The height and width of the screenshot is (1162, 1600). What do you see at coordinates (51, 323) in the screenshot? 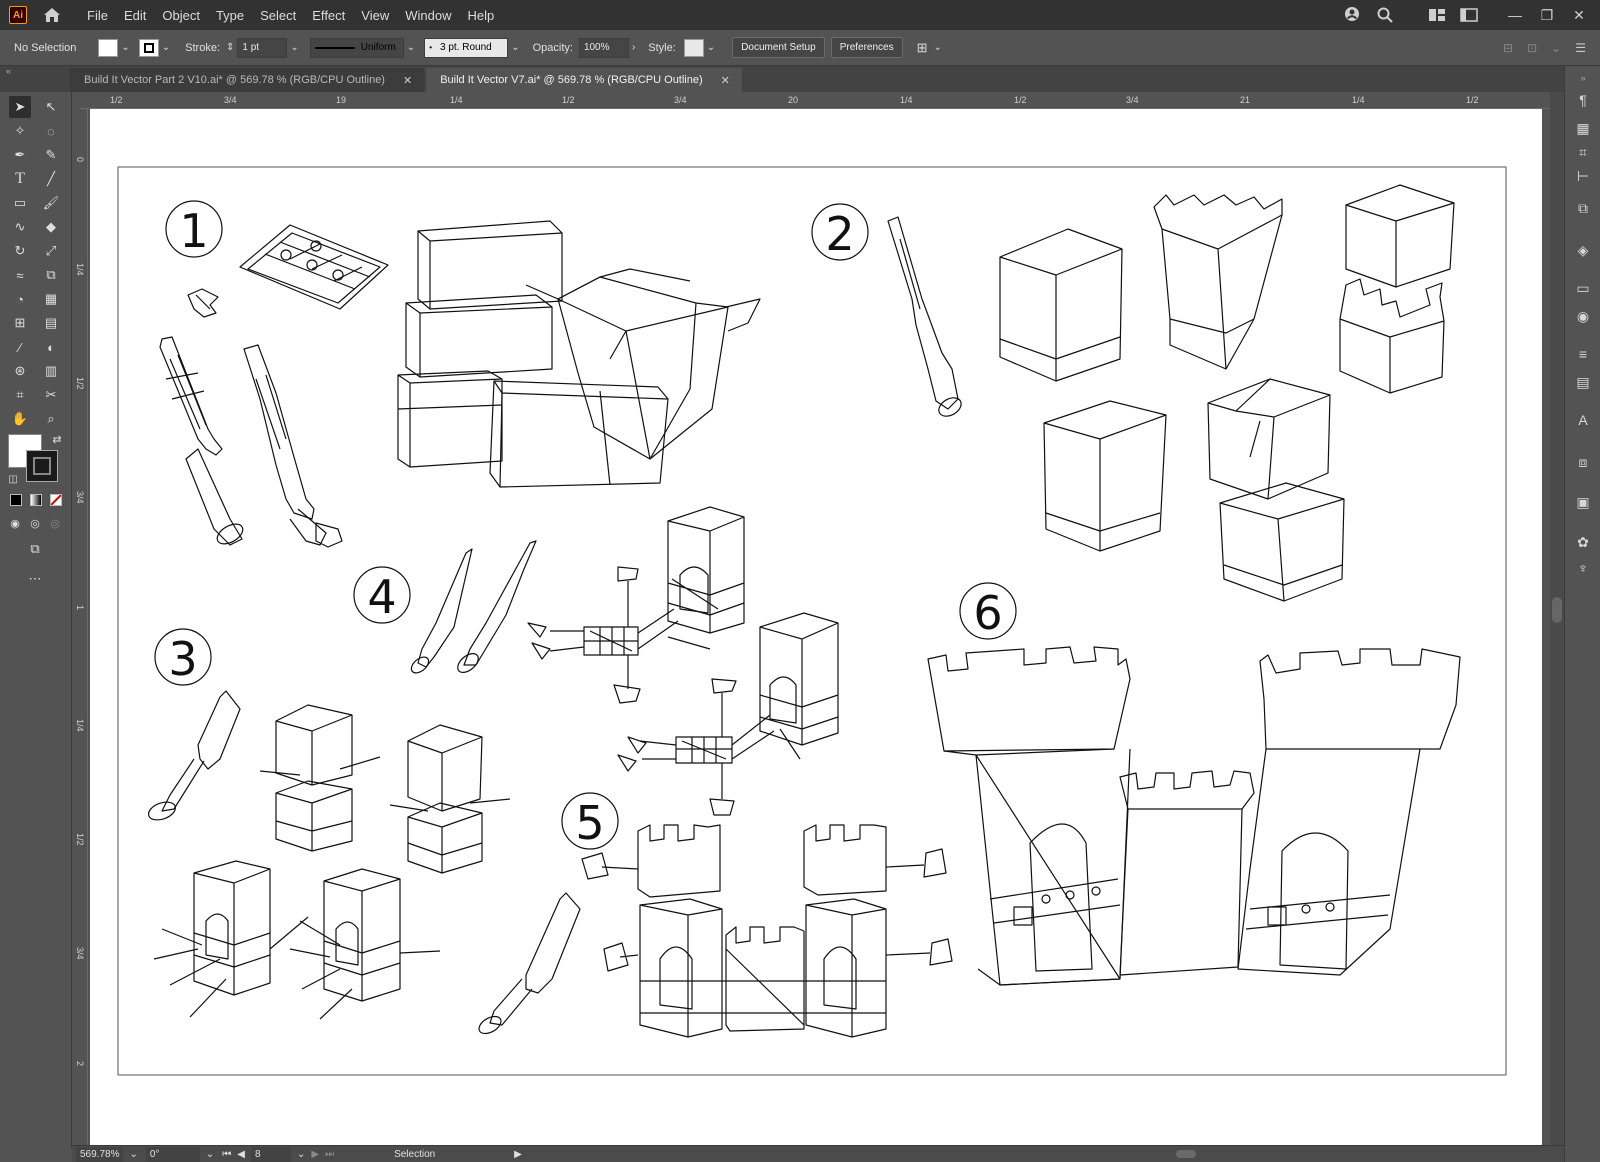
I see `gradient-tool-icon: ▤` at bounding box center [51, 323].